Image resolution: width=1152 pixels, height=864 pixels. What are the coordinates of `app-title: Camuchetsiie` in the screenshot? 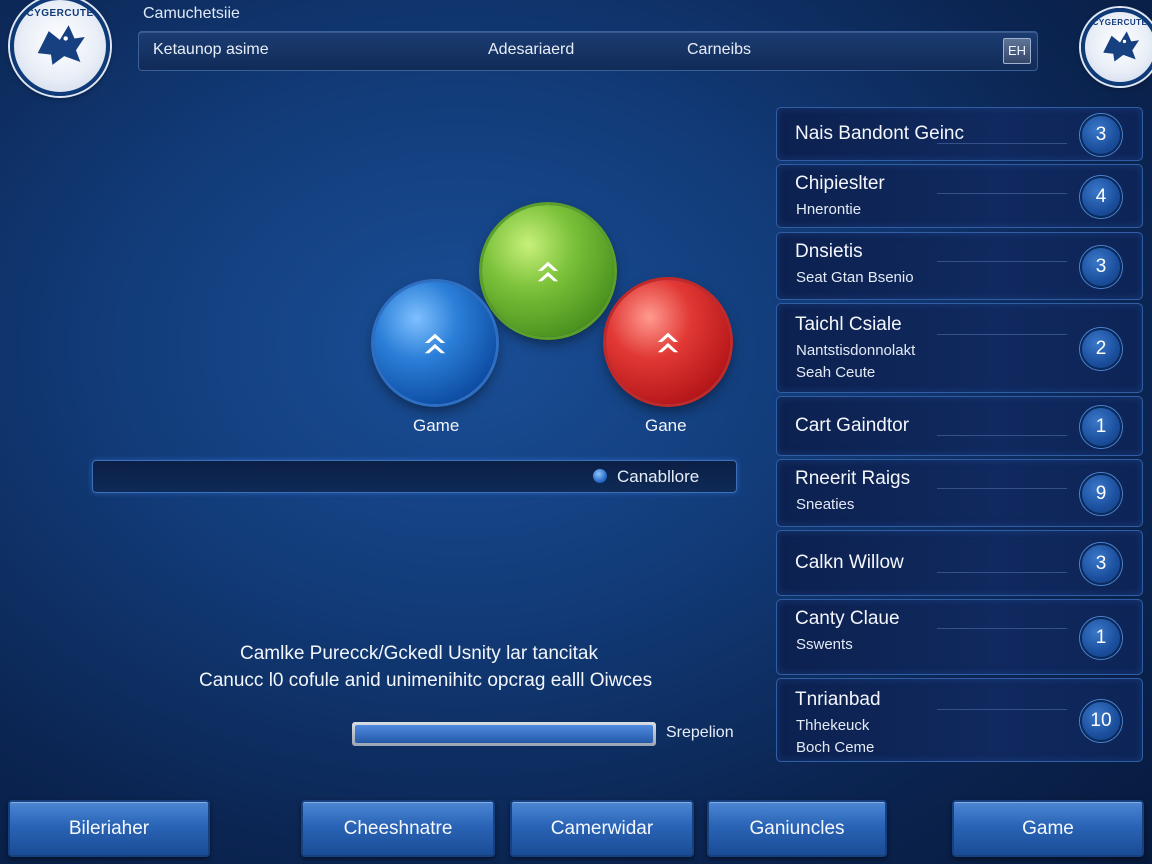 It's located at (191, 13).